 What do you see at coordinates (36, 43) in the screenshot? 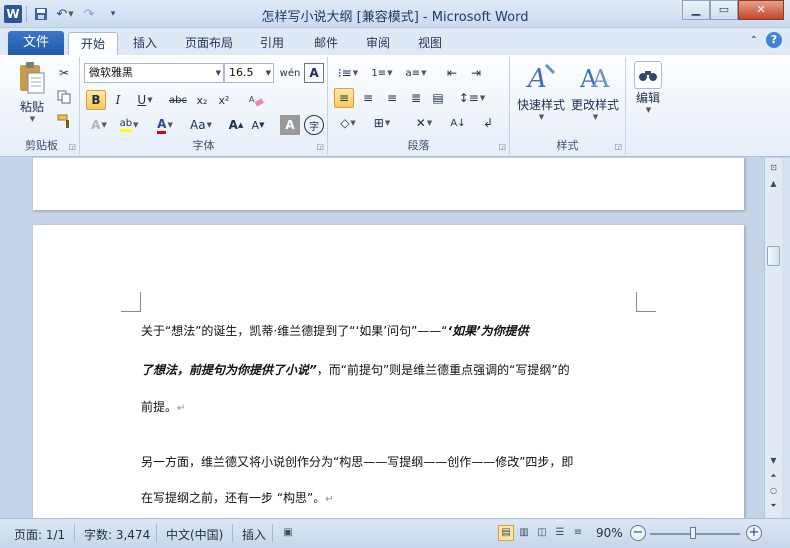
I see `tab-file: 文件` at bounding box center [36, 43].